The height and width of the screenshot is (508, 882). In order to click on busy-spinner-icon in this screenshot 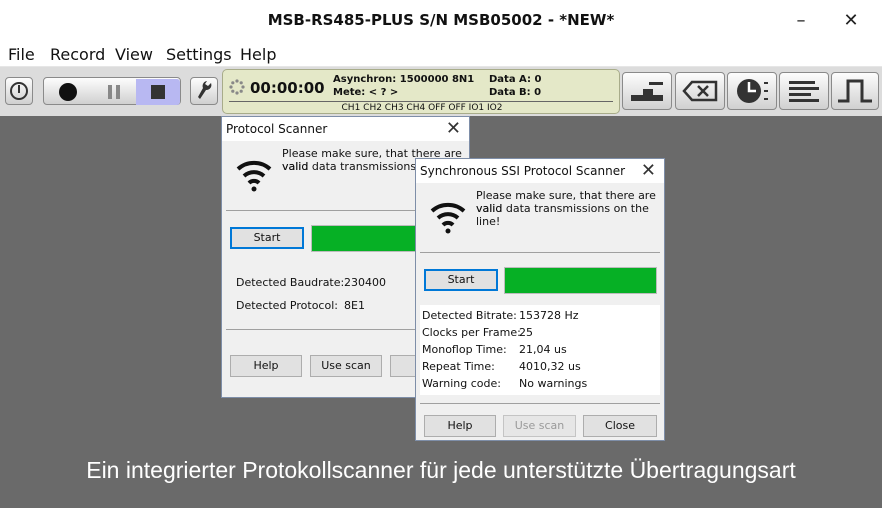, I will do `click(237, 87)`.